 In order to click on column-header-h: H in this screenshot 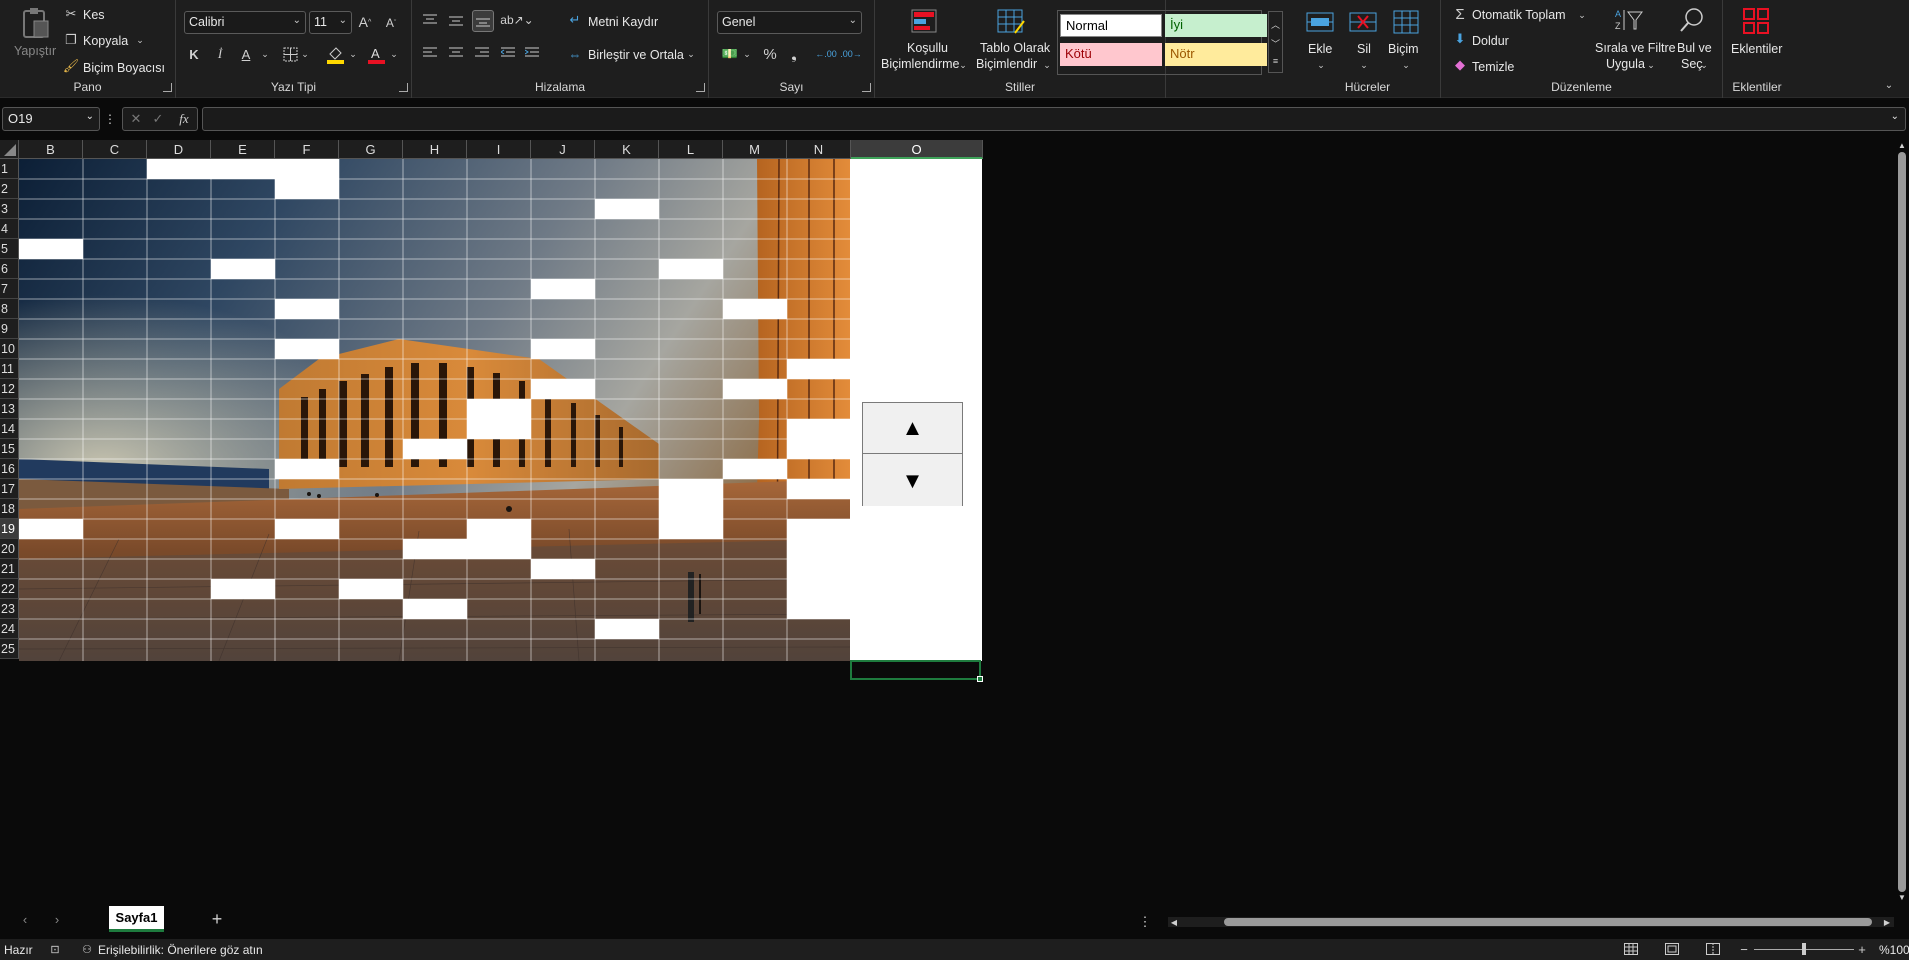, I will do `click(435, 149)`.